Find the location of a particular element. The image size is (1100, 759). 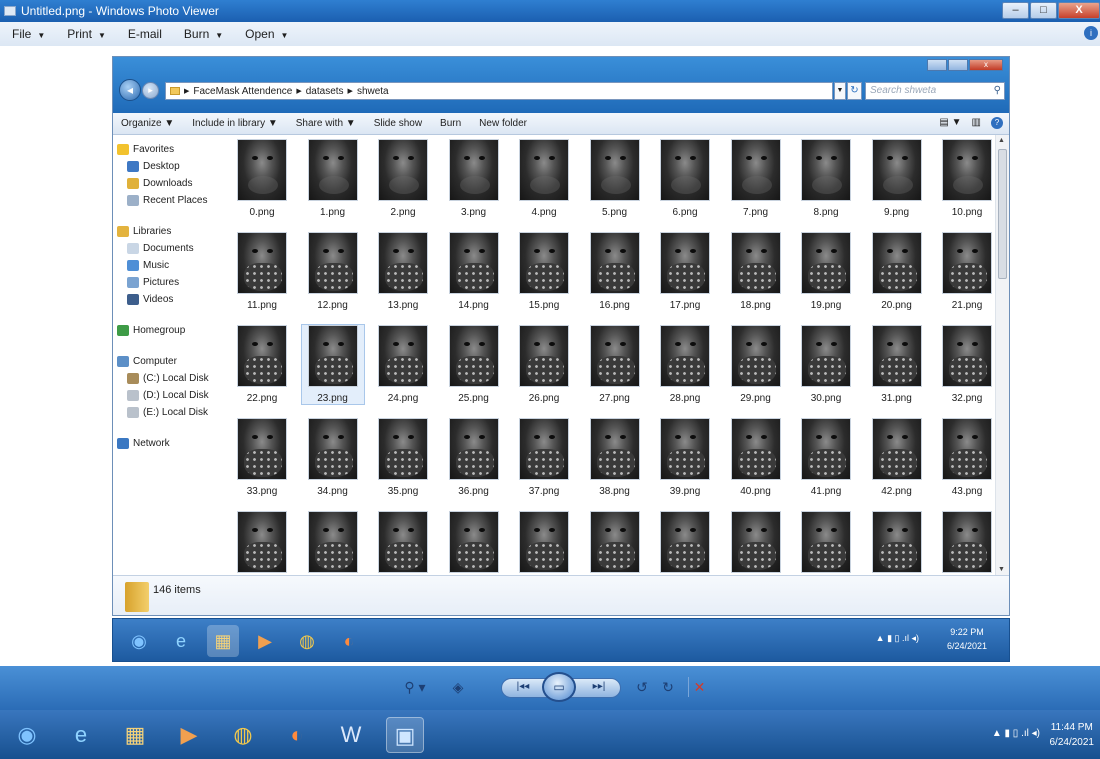

nav-item-music: Music is located at coordinates (169, 265).